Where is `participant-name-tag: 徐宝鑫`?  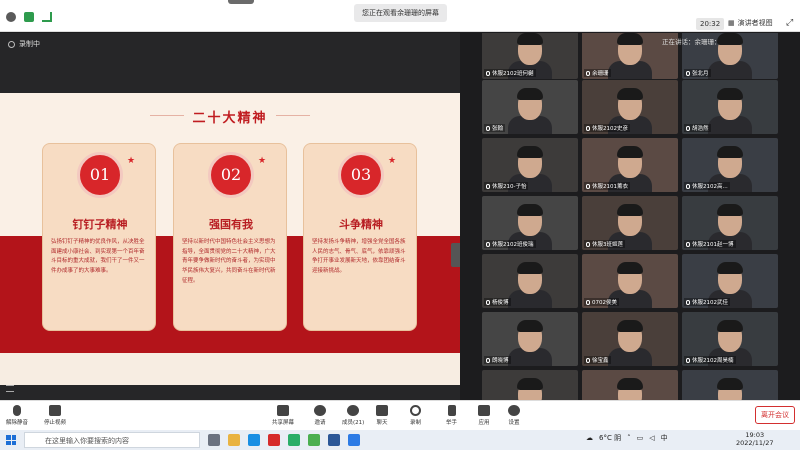
participant-name-tag: 徐宝鑫 is located at coordinates (597, 360).